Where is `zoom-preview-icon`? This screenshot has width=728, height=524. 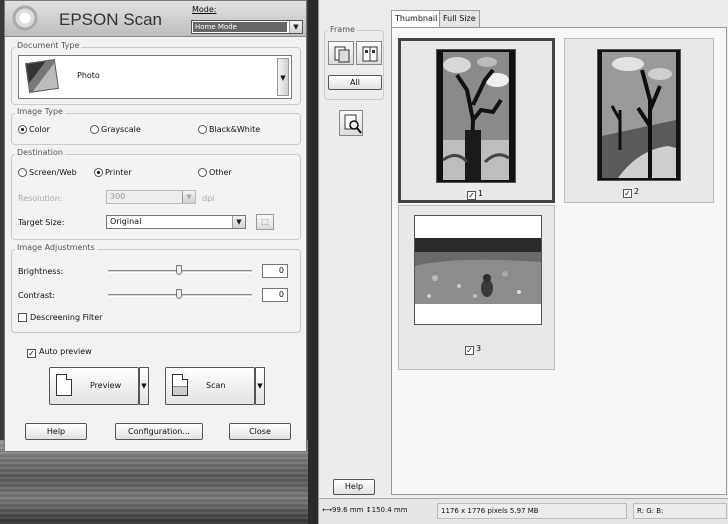 zoom-preview-icon is located at coordinates (351, 123).